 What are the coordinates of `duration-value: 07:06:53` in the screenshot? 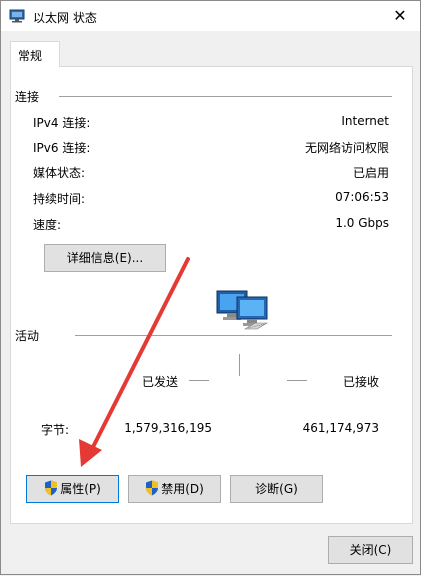 It's located at (362, 197).